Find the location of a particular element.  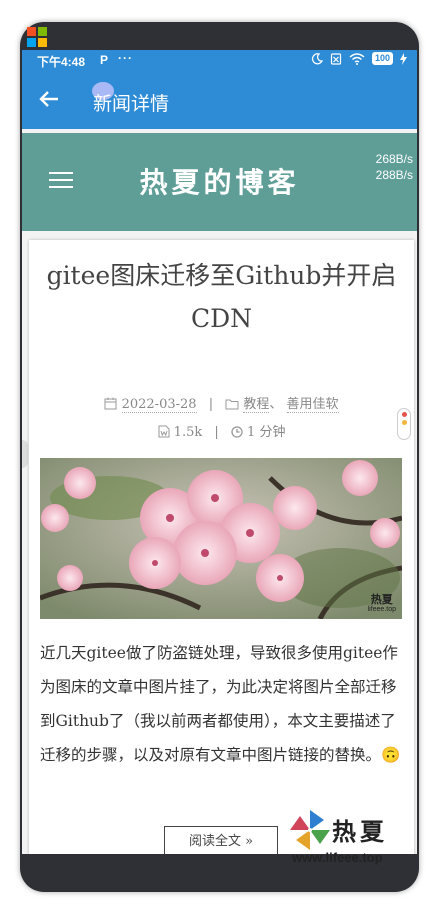

post-title-line2: CDN is located at coordinates (221, 318).